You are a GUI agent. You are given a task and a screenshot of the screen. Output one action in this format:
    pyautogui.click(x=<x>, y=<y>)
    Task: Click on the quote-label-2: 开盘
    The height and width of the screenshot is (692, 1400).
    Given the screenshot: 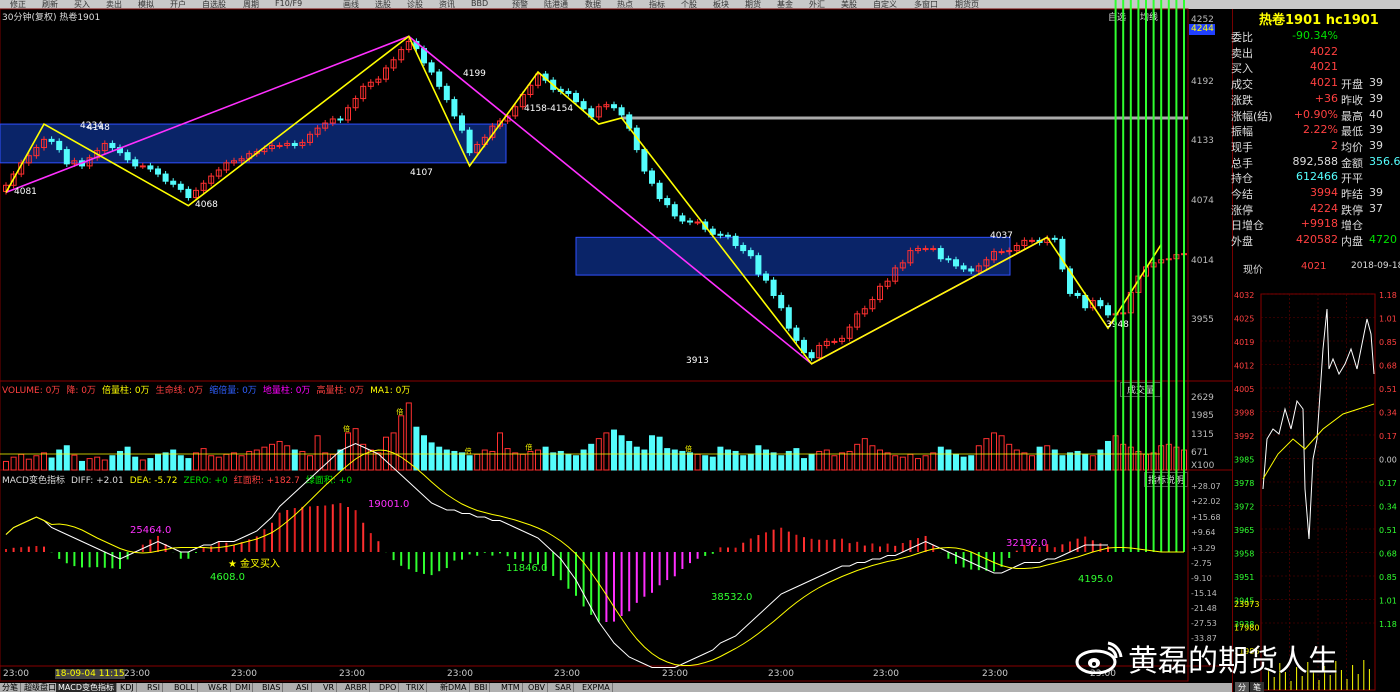 What is the action you would take?
    pyautogui.click(x=1352, y=85)
    